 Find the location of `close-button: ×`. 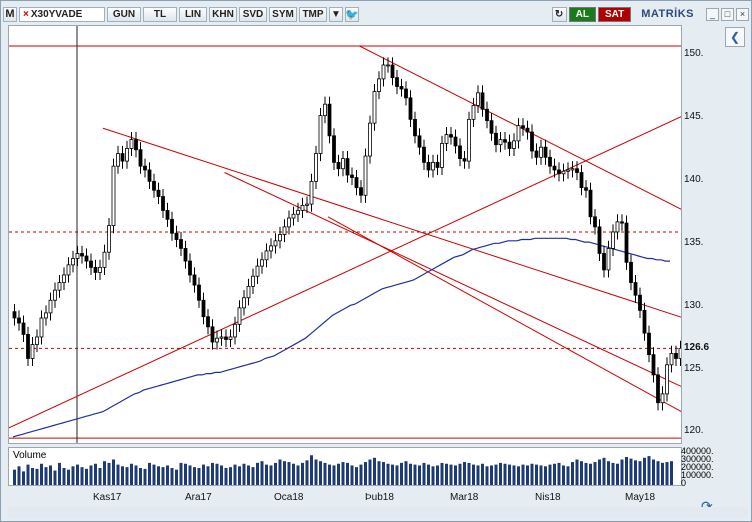

close-button: × is located at coordinates (742, 14).